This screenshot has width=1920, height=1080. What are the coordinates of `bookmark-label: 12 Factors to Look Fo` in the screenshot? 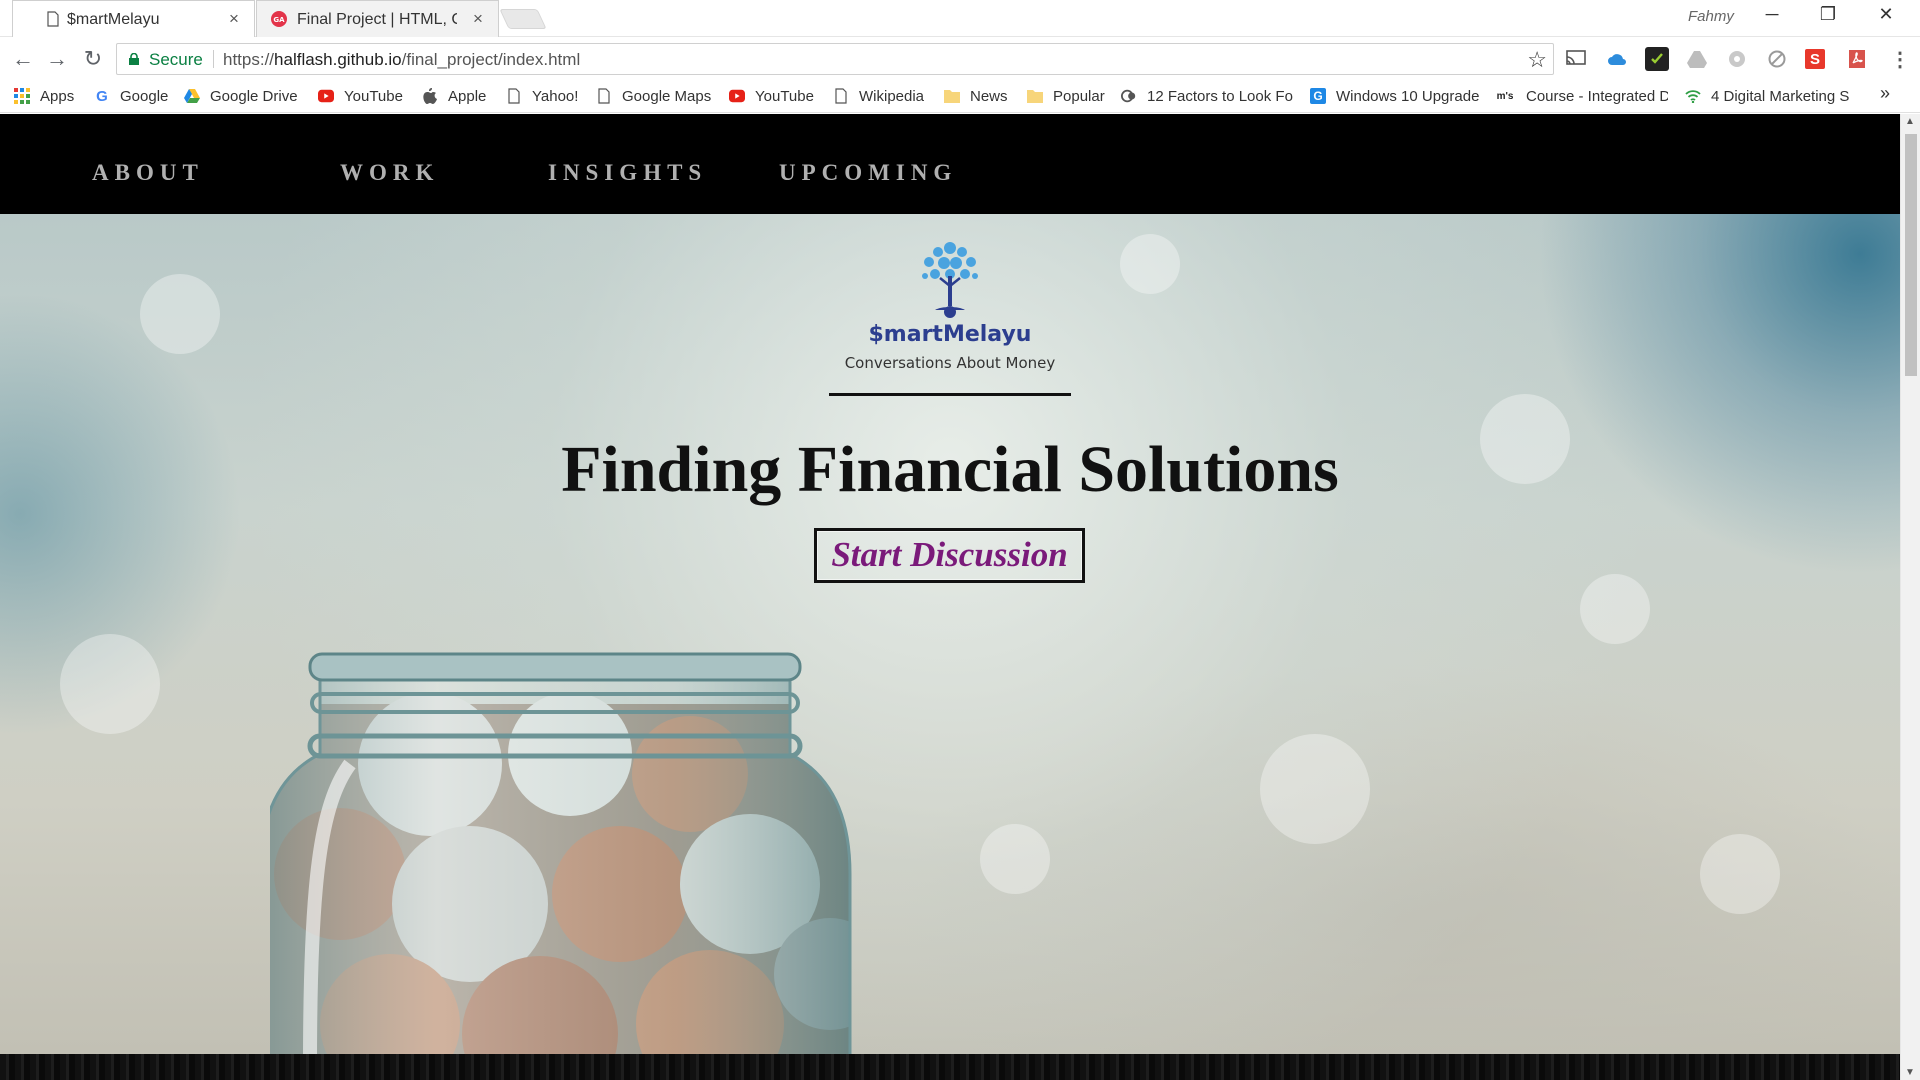 It's located at (1220, 96).